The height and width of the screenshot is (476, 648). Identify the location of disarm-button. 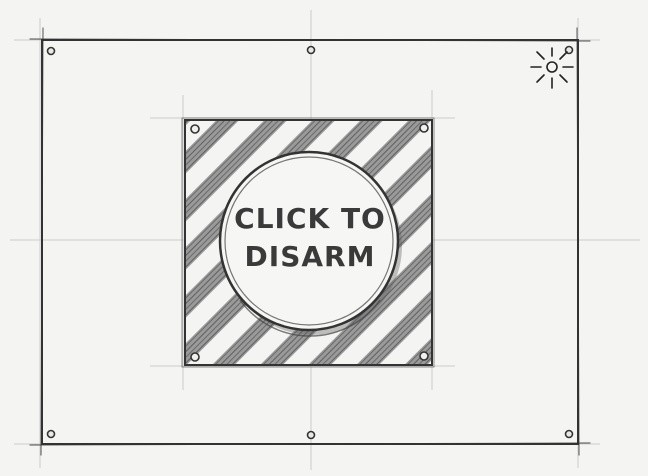
(310, 243).